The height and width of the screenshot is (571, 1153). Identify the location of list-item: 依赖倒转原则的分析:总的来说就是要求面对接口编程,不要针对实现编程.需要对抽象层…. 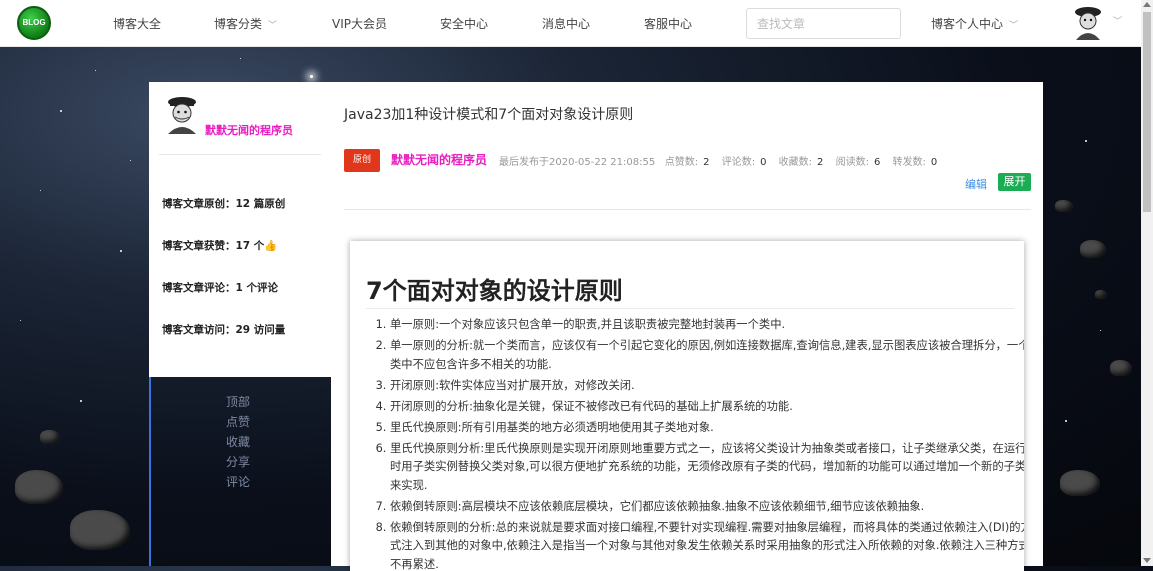
(707, 545).